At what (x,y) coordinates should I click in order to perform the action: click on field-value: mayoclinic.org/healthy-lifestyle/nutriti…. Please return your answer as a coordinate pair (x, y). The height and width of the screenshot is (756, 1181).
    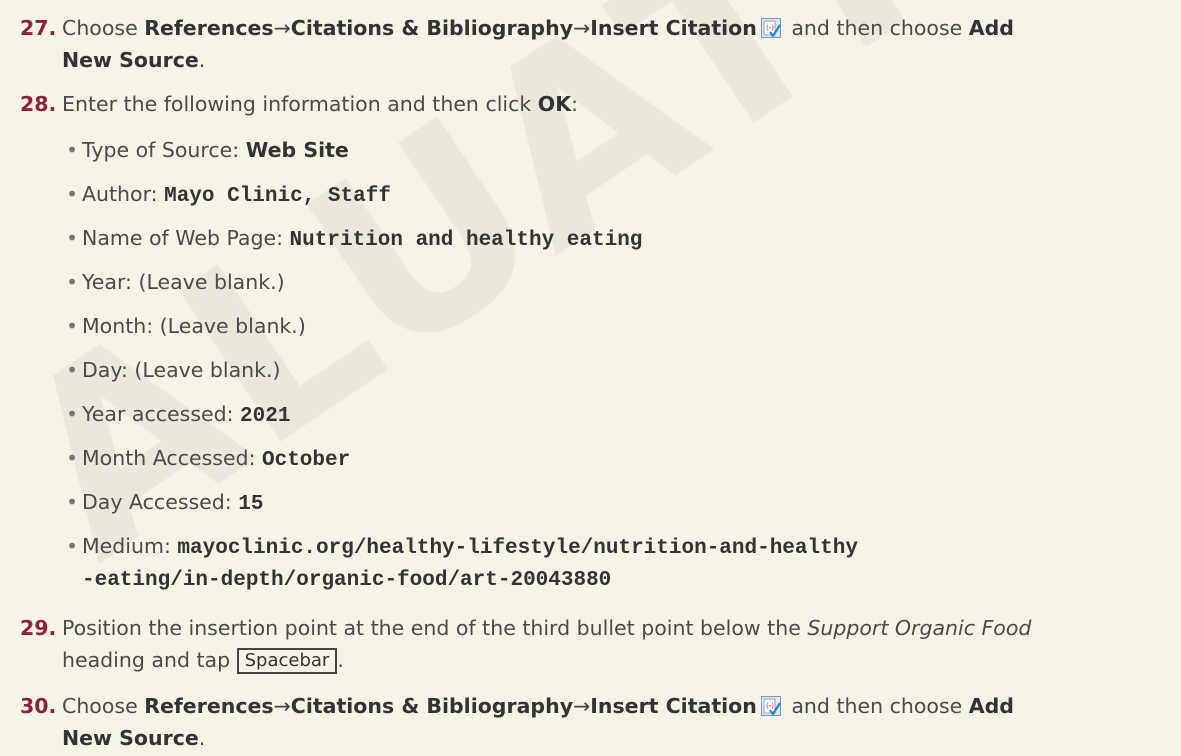
    Looking at the image, I should click on (517, 548).